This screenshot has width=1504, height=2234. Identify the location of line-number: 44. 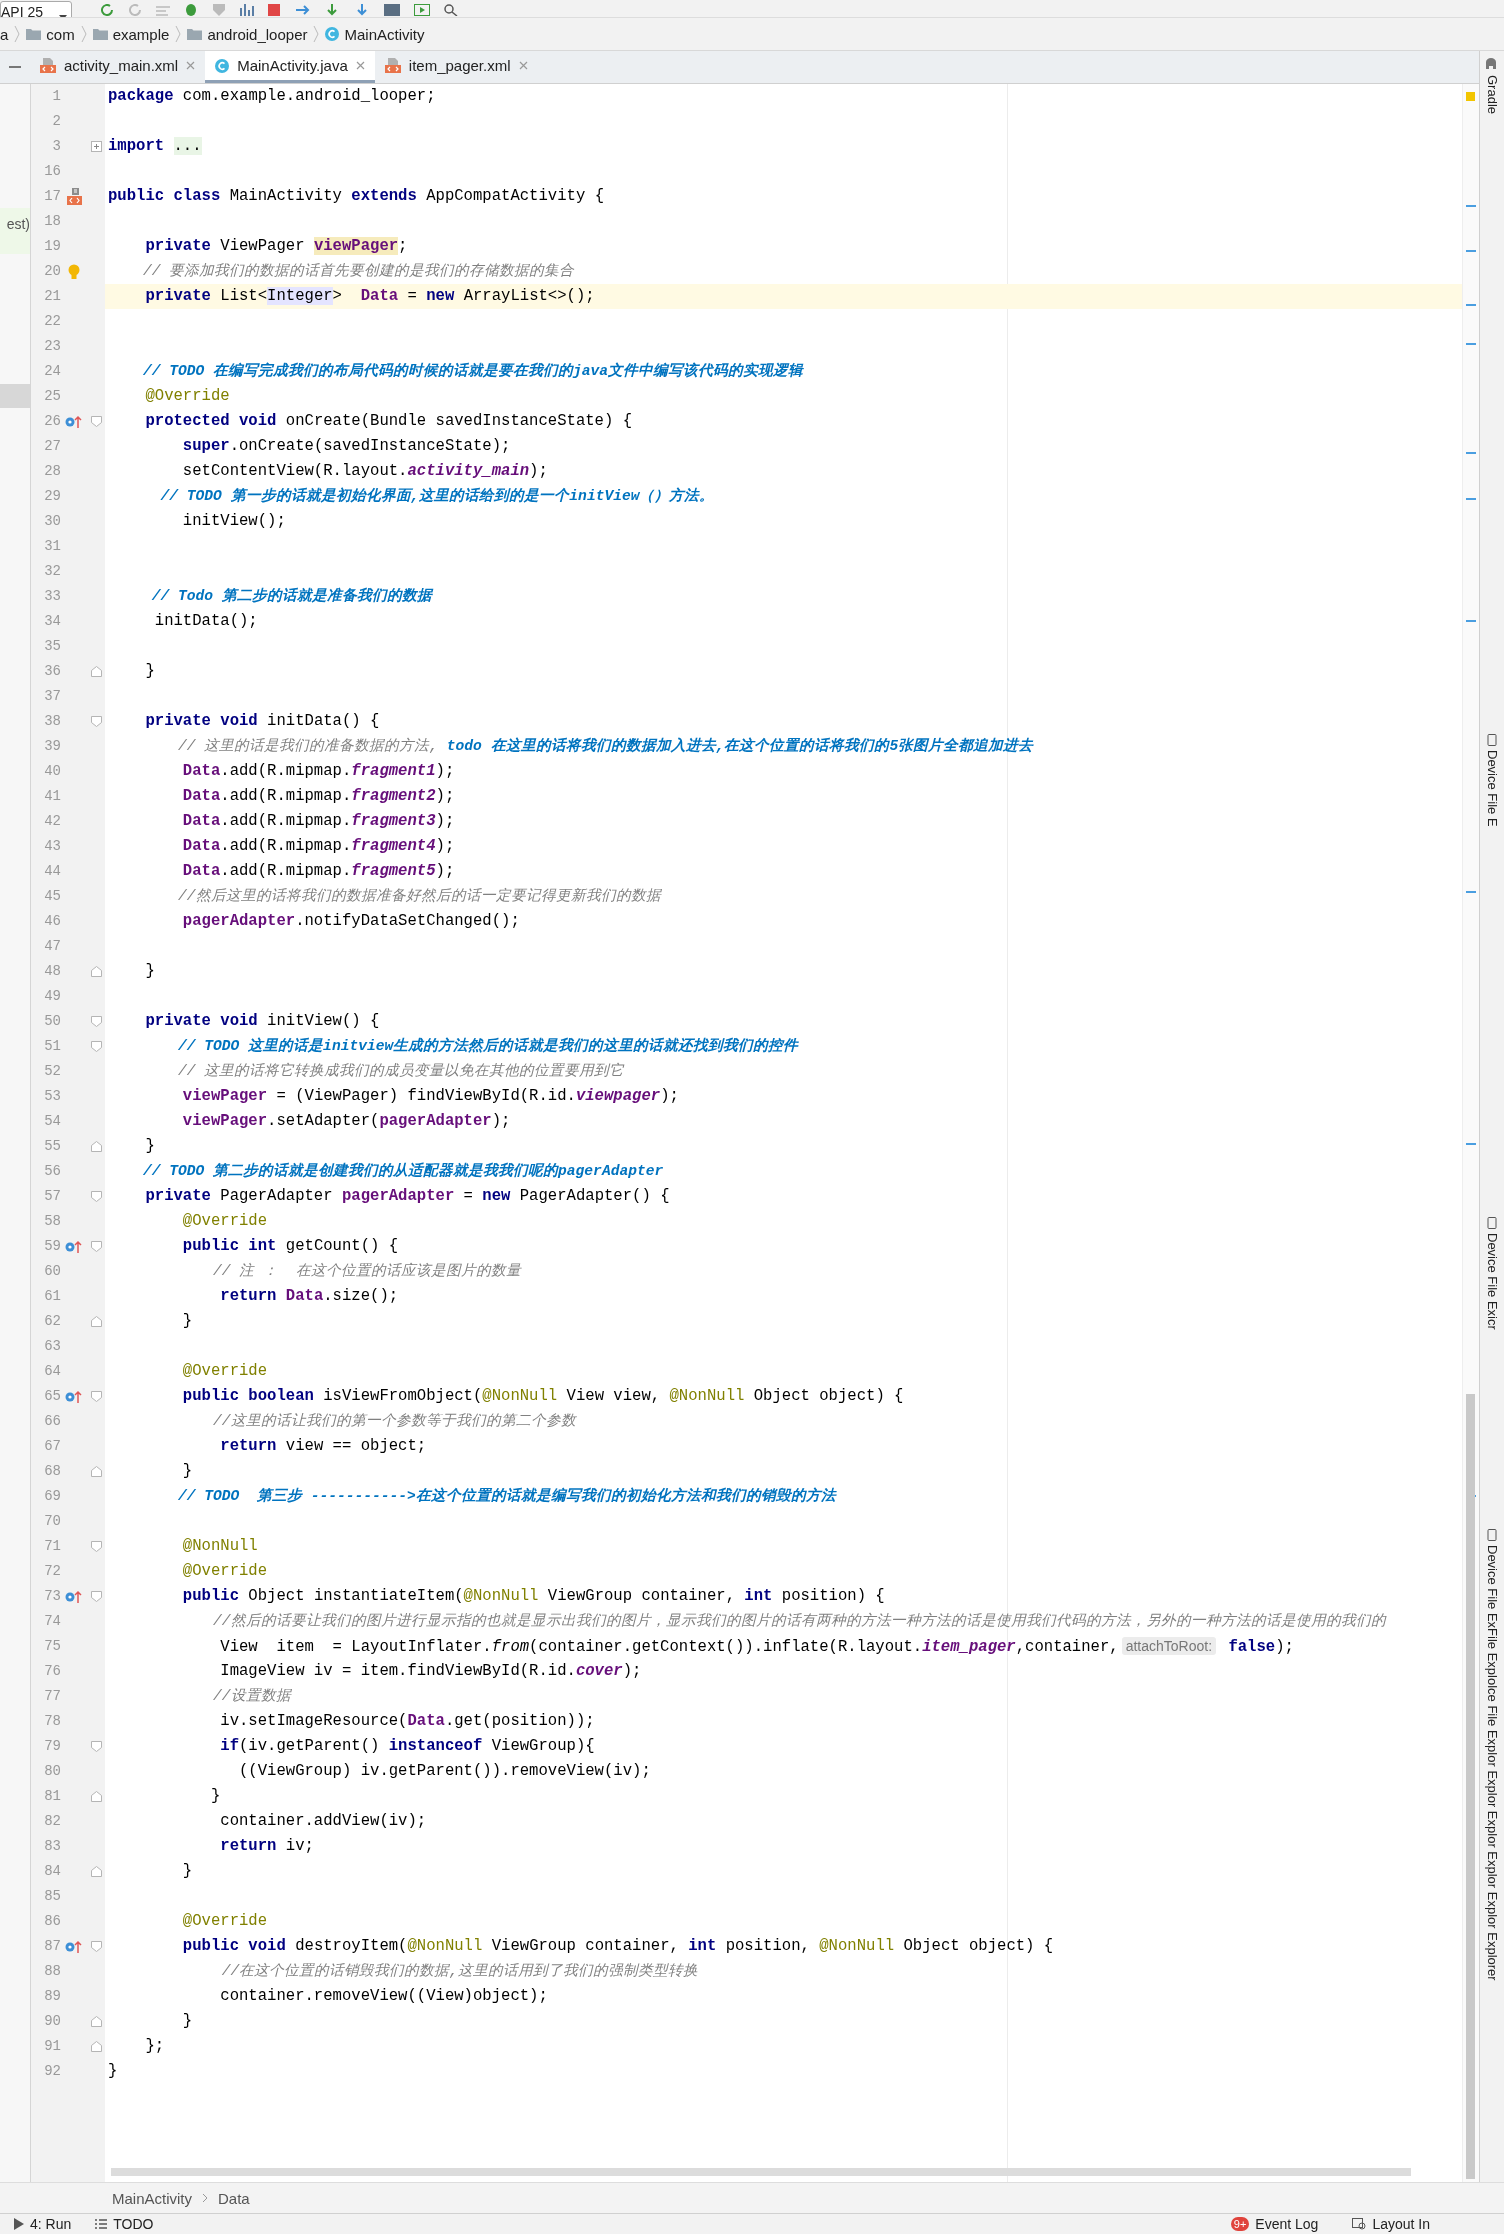
(52, 871).